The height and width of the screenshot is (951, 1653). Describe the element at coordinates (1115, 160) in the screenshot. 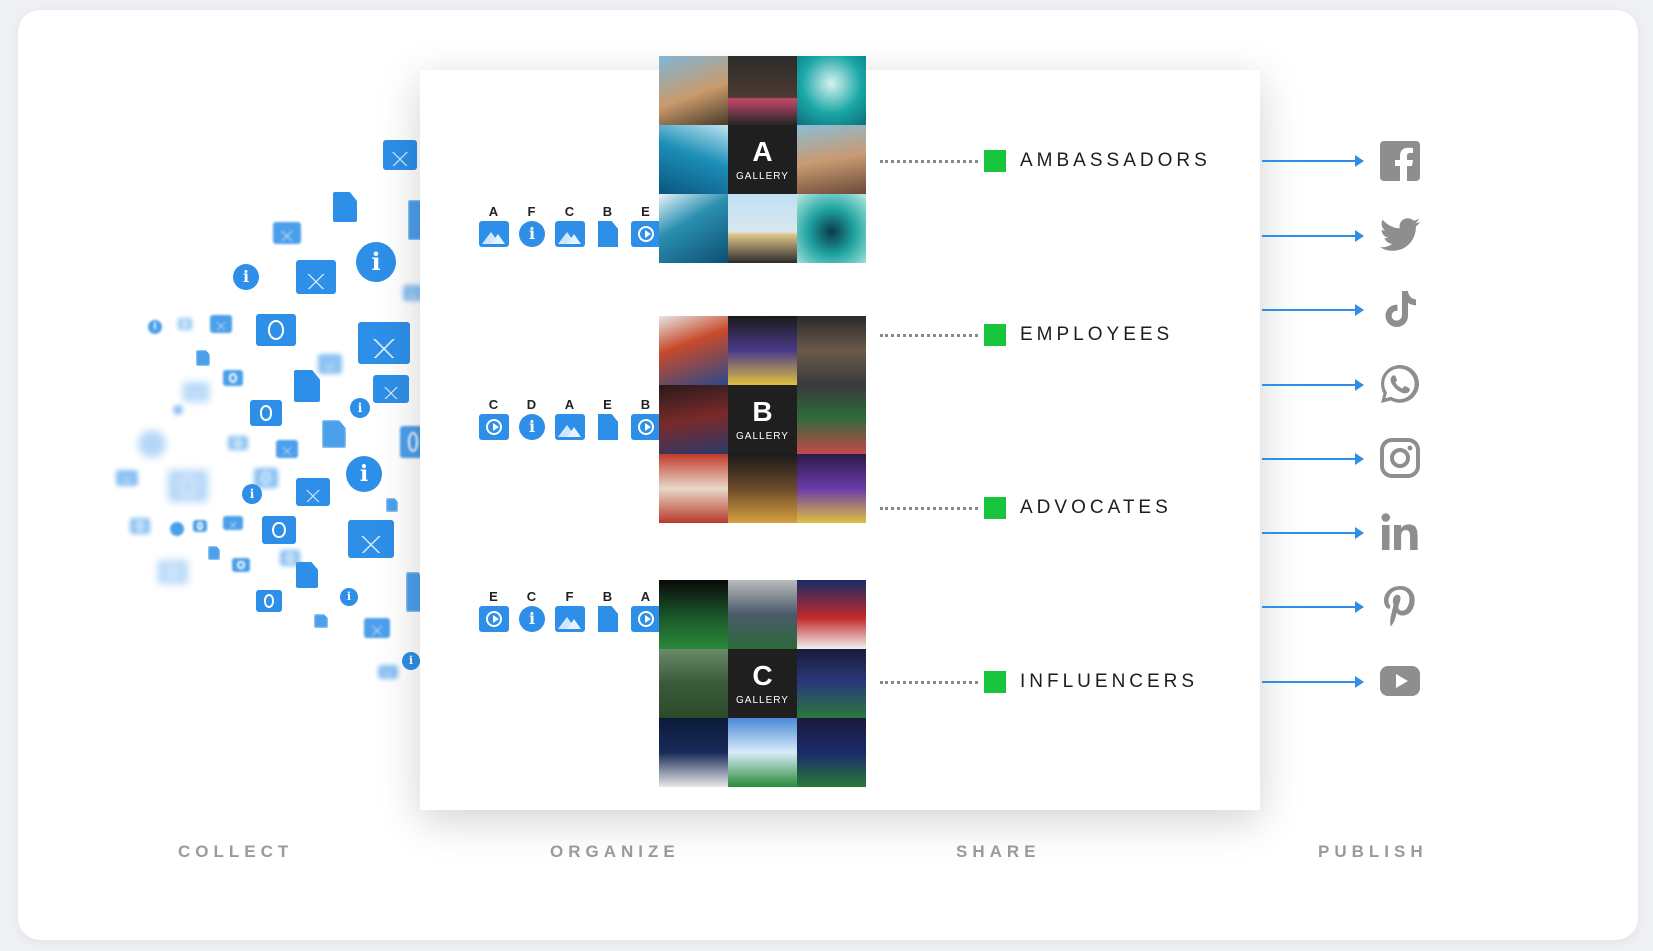

I see `audience-label: AMBASSADORS` at that location.